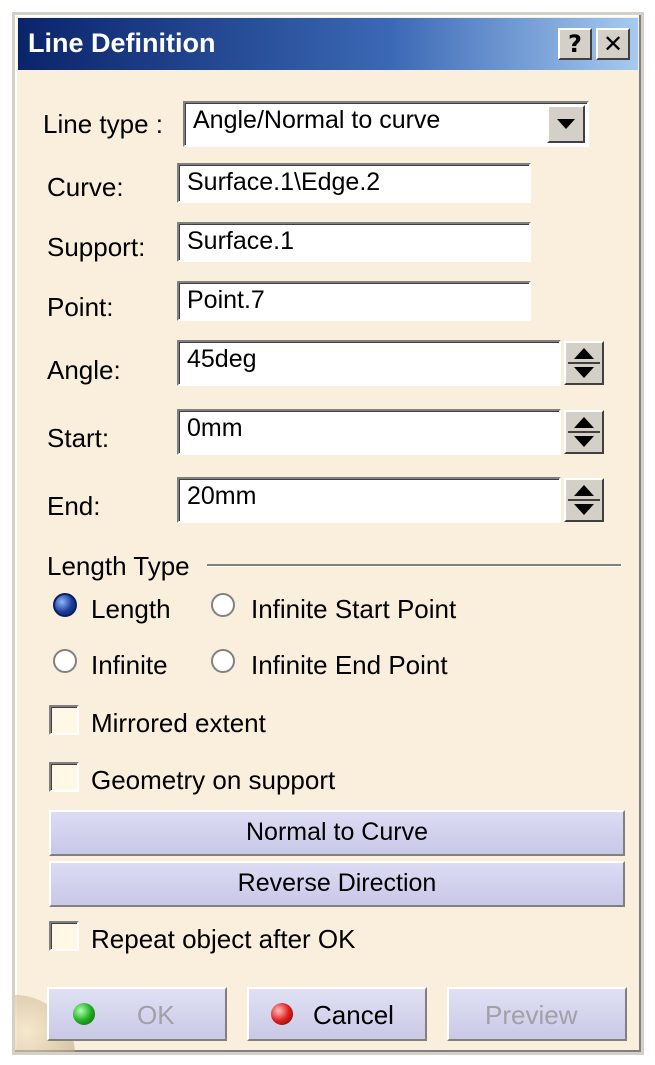  I want to click on angle-label: Angle:, so click(84, 370).